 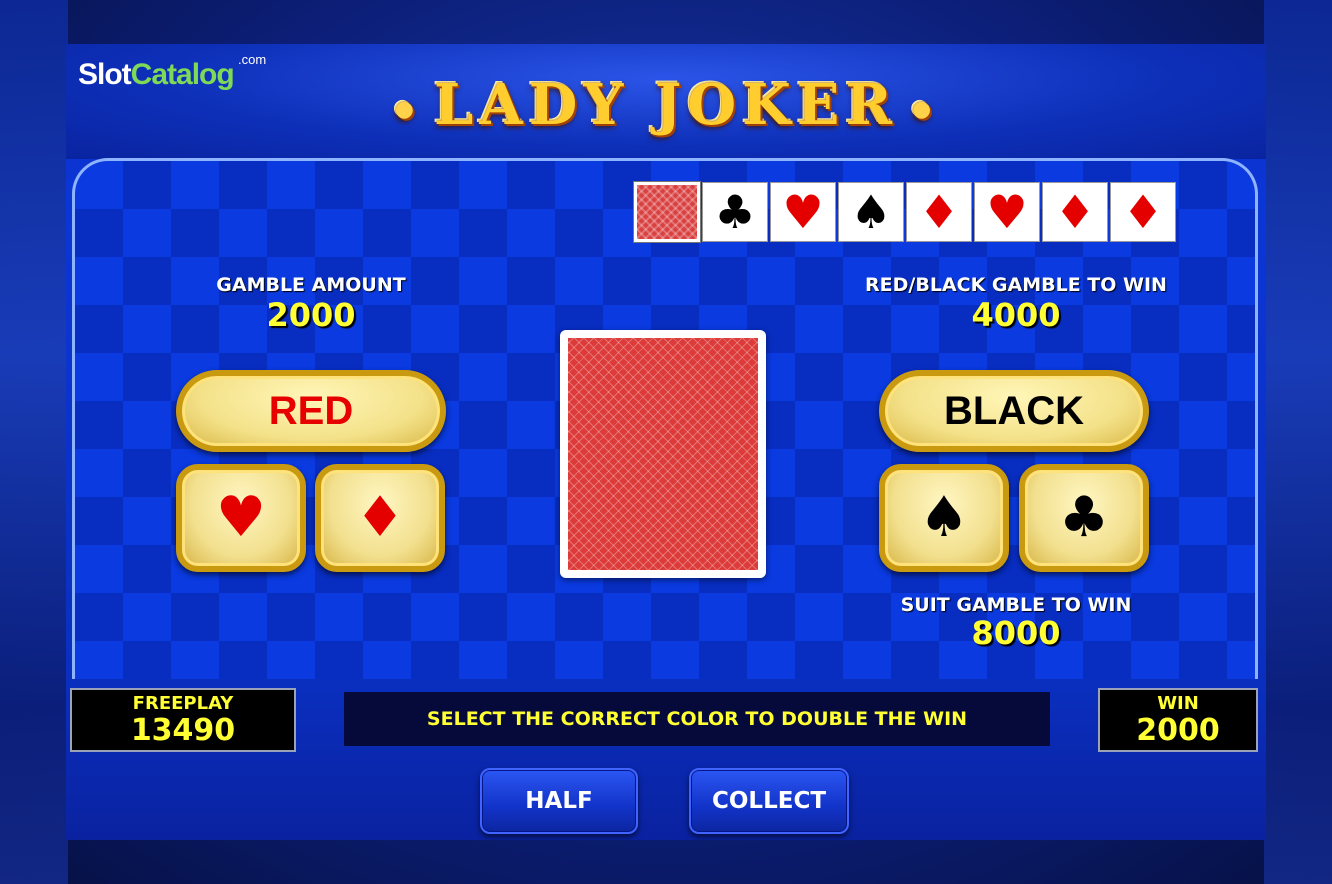 I want to click on game-title-text: LADY JOKER, so click(x=666, y=105).